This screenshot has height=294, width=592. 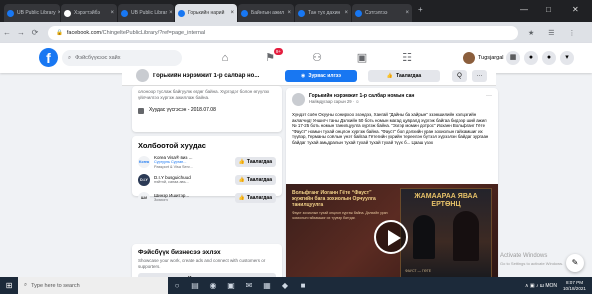 What do you see at coordinates (89, 13) in the screenshot?
I see `browser-tab: Хэрэгтэйбэ ×` at bounding box center [89, 13].